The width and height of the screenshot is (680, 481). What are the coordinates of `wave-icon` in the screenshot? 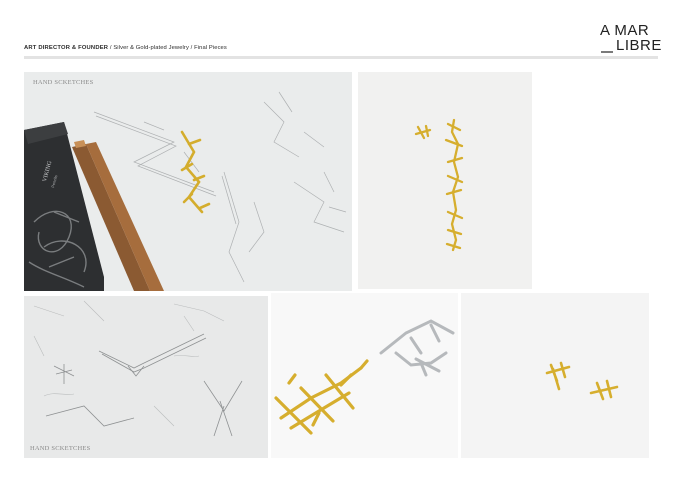 It's located at (607, 52).